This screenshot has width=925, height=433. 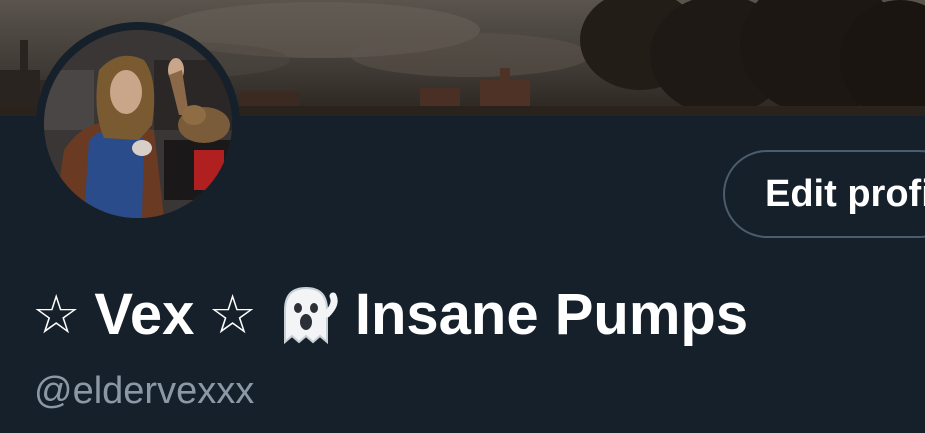 I want to click on profile-avatar, so click(x=138, y=124).